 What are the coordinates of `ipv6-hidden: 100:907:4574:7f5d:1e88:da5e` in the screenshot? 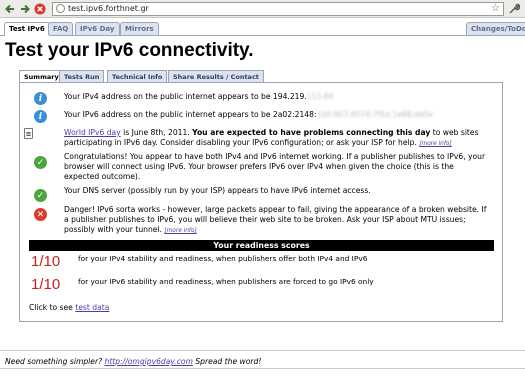 It's located at (374, 114).